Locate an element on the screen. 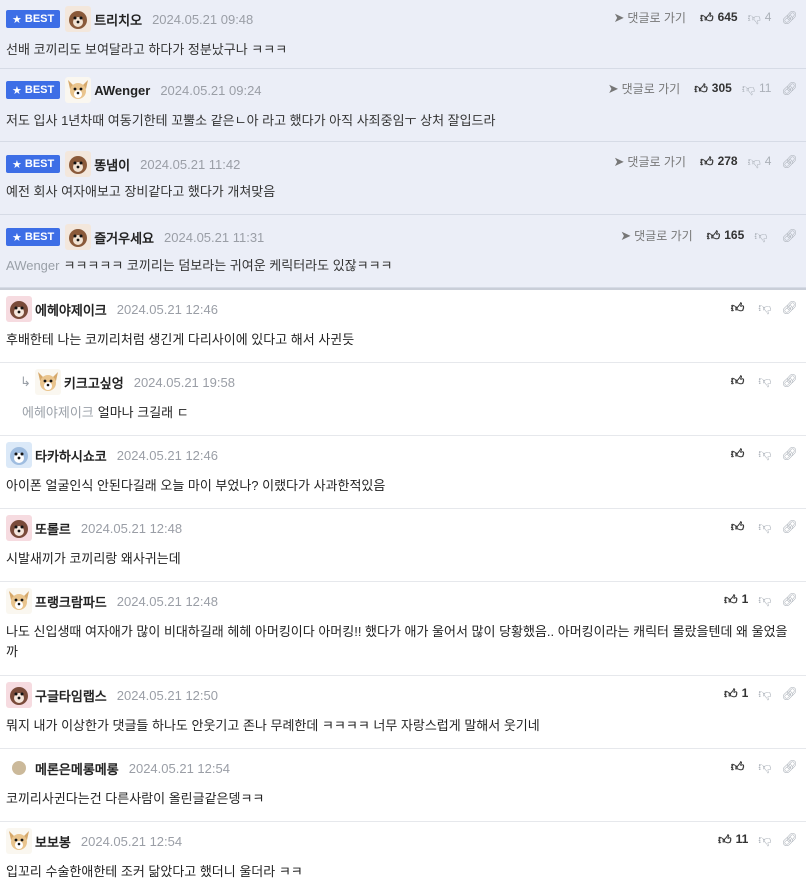  upvote-button: 👍︎ 645 is located at coordinates (719, 17).